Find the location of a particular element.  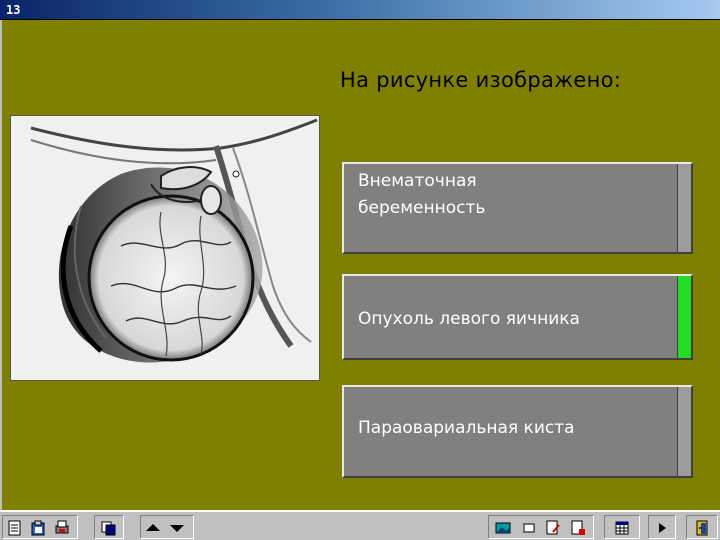

answer-label: Опухоль левого яичника is located at coordinates (469, 319).